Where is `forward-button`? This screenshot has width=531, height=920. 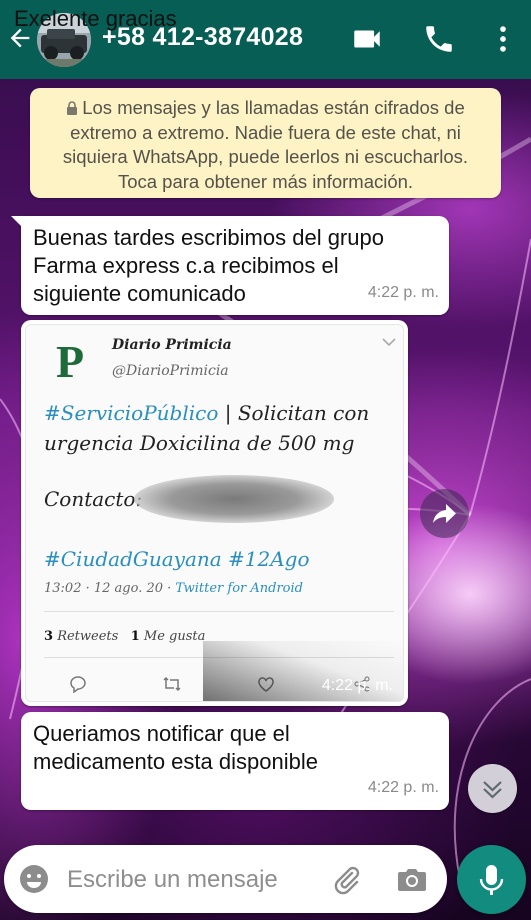 forward-button is located at coordinates (444, 513).